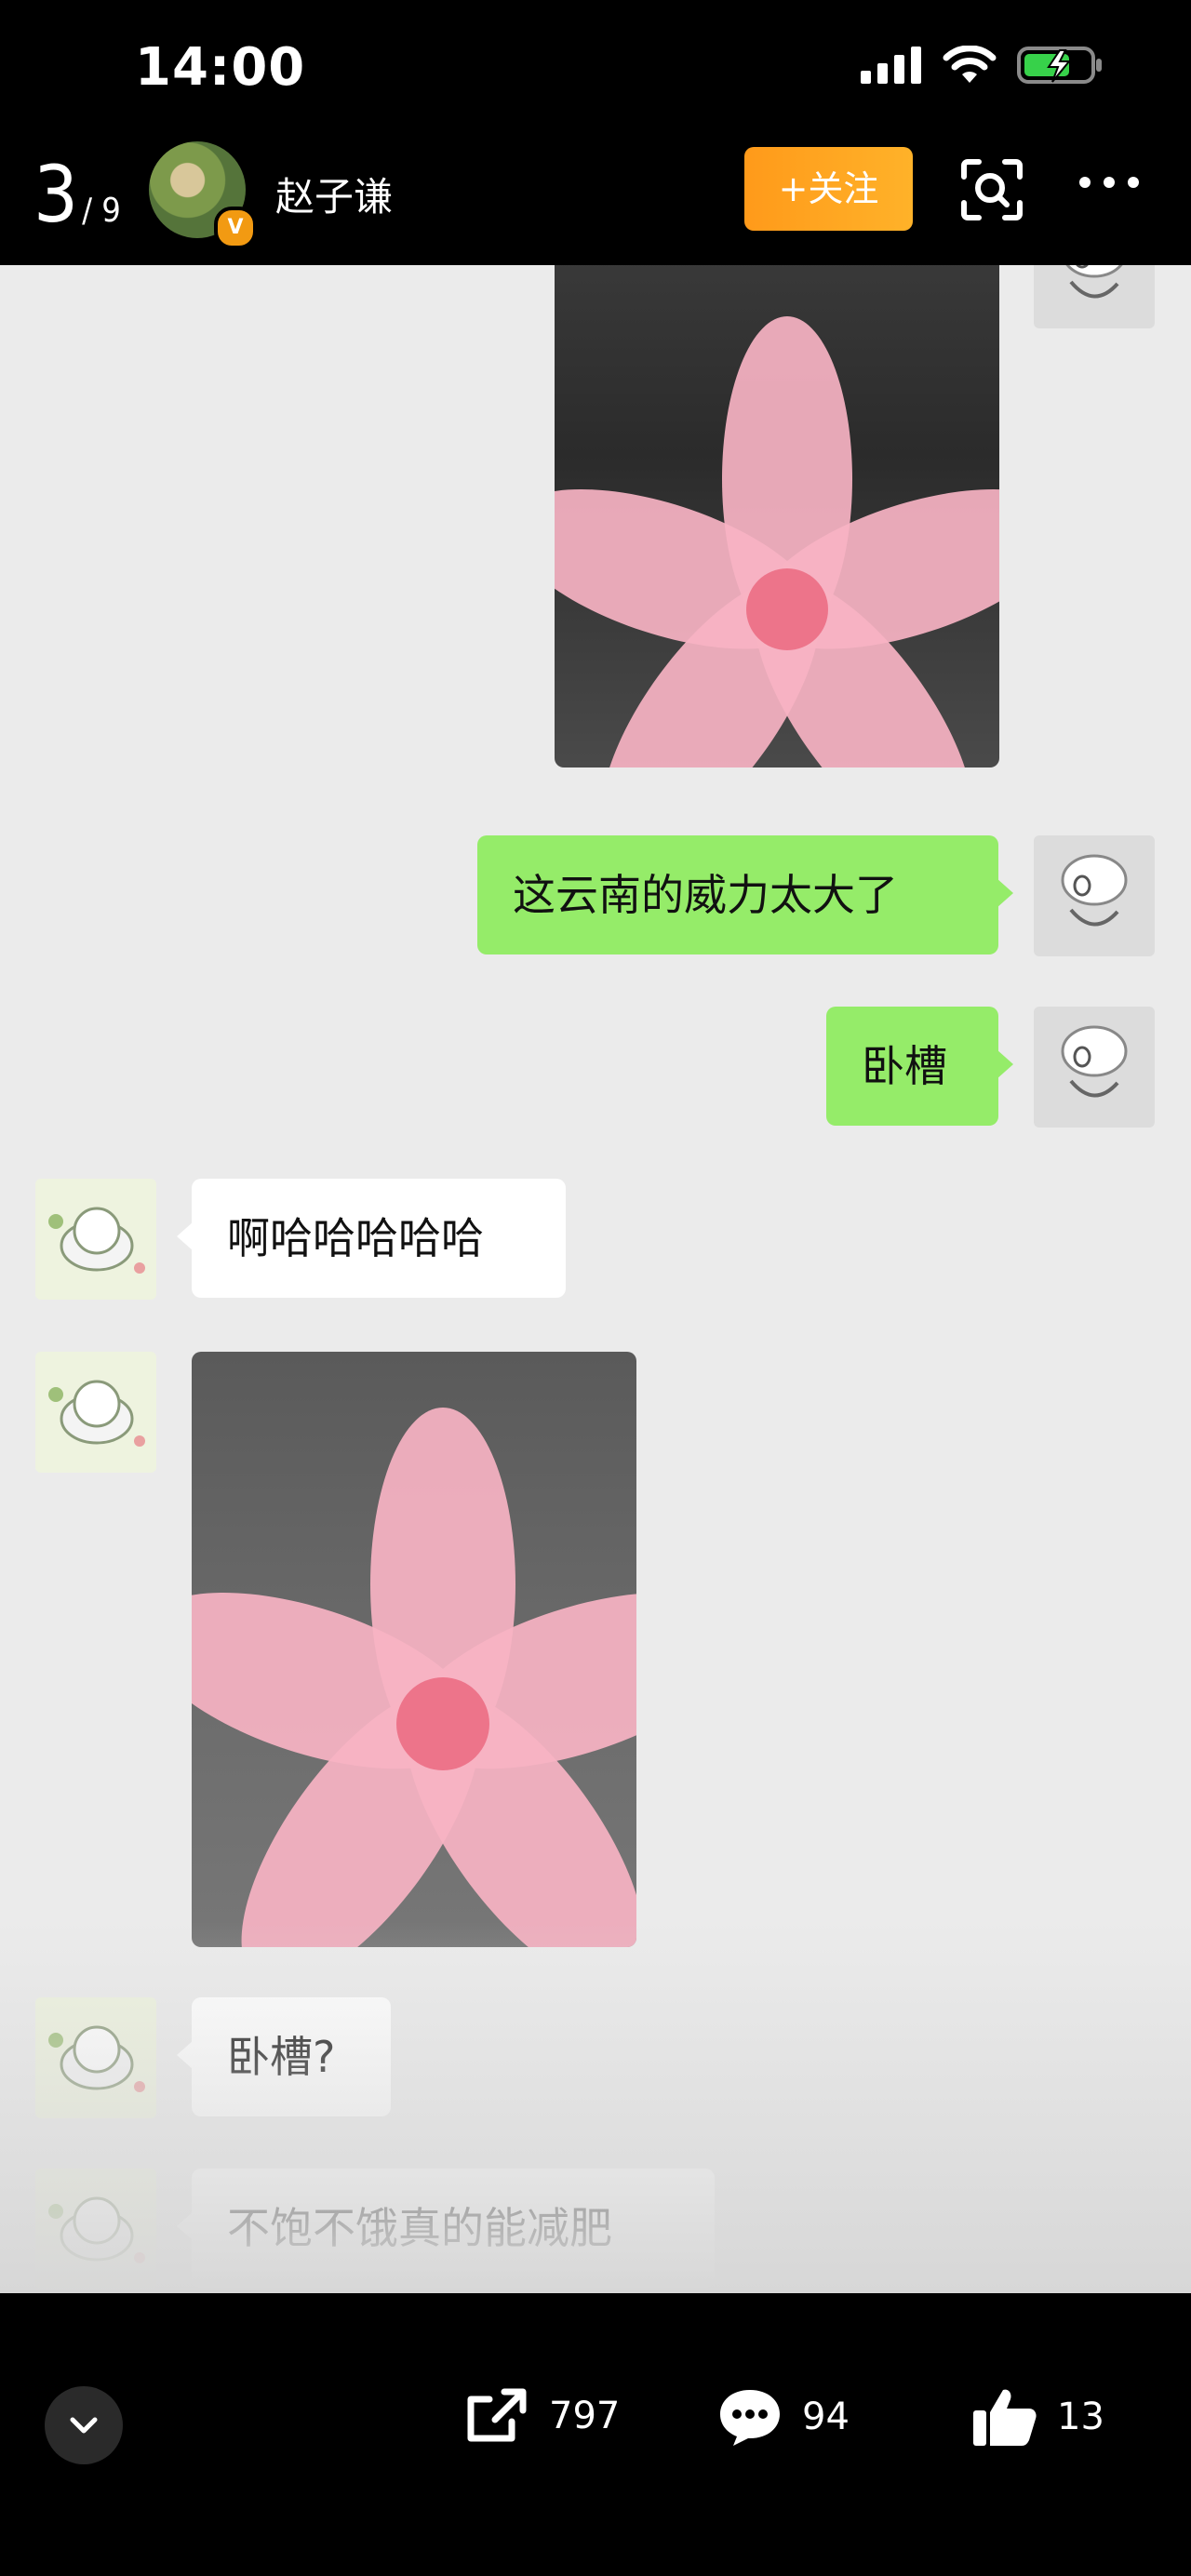 This screenshot has height=2576, width=1191. Describe the element at coordinates (595, 202) in the screenshot. I see `post-header: 3/ 9 V 赵子谦 +关注` at that location.